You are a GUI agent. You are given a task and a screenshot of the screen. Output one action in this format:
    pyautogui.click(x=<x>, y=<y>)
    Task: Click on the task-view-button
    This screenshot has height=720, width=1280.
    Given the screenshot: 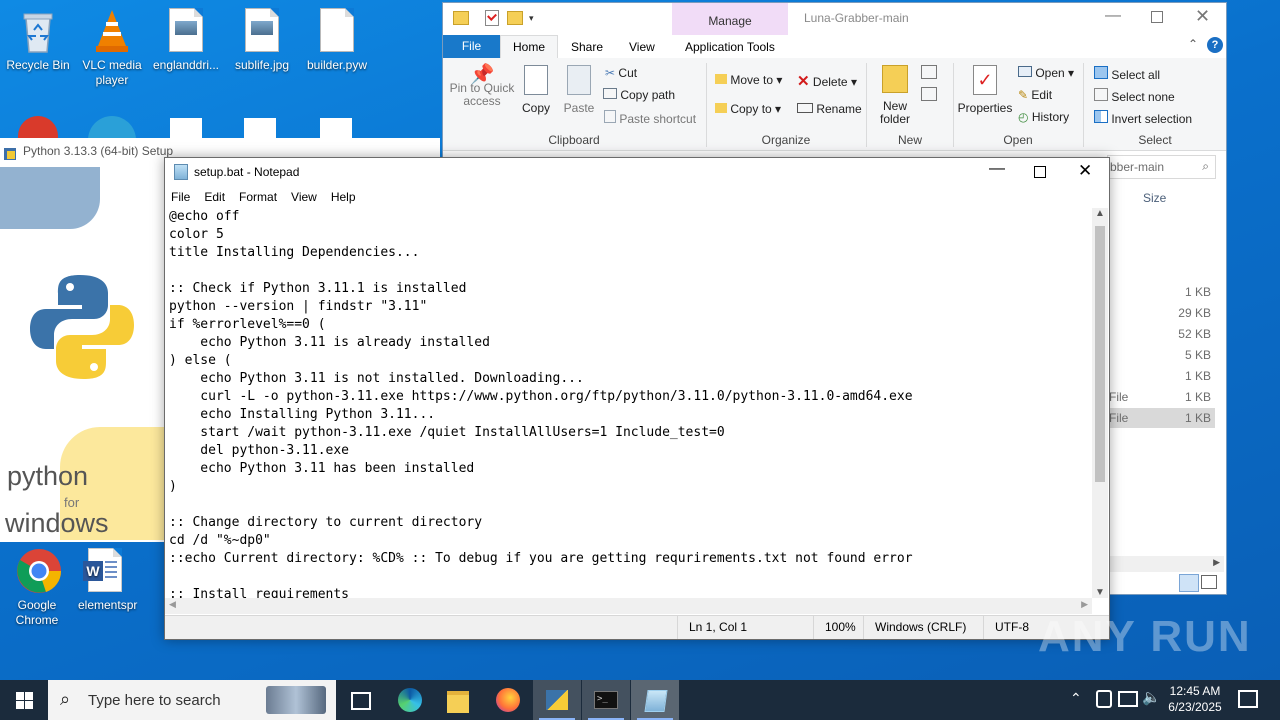 What is the action you would take?
    pyautogui.click(x=360, y=700)
    